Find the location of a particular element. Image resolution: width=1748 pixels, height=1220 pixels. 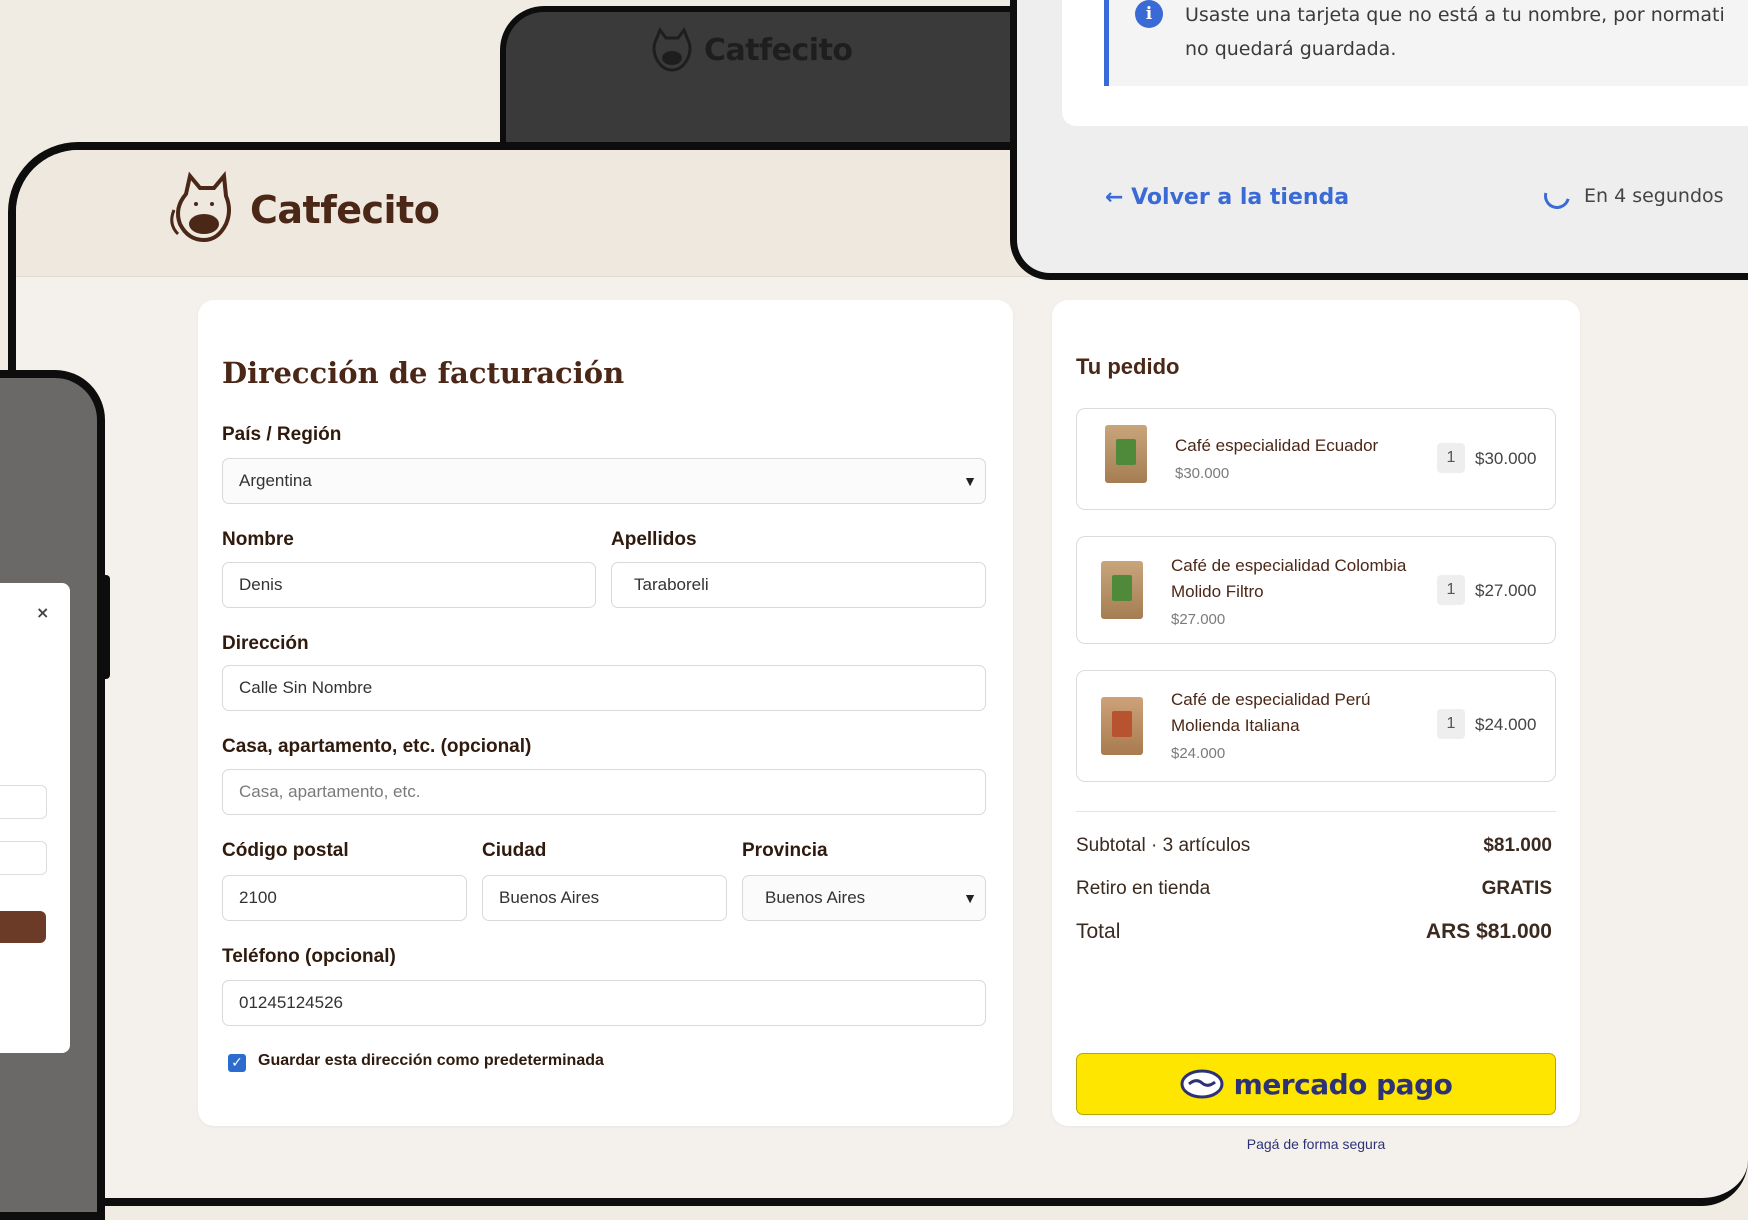

redirect-countdown: En 4 segundos is located at coordinates (1631, 196).